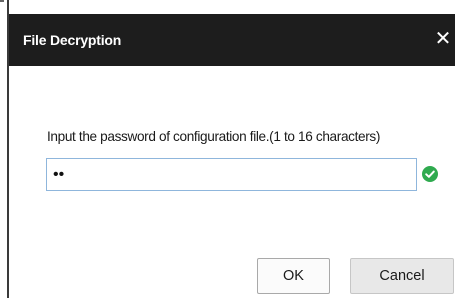 The width and height of the screenshot is (455, 298). I want to click on check-circle-icon, so click(430, 174).